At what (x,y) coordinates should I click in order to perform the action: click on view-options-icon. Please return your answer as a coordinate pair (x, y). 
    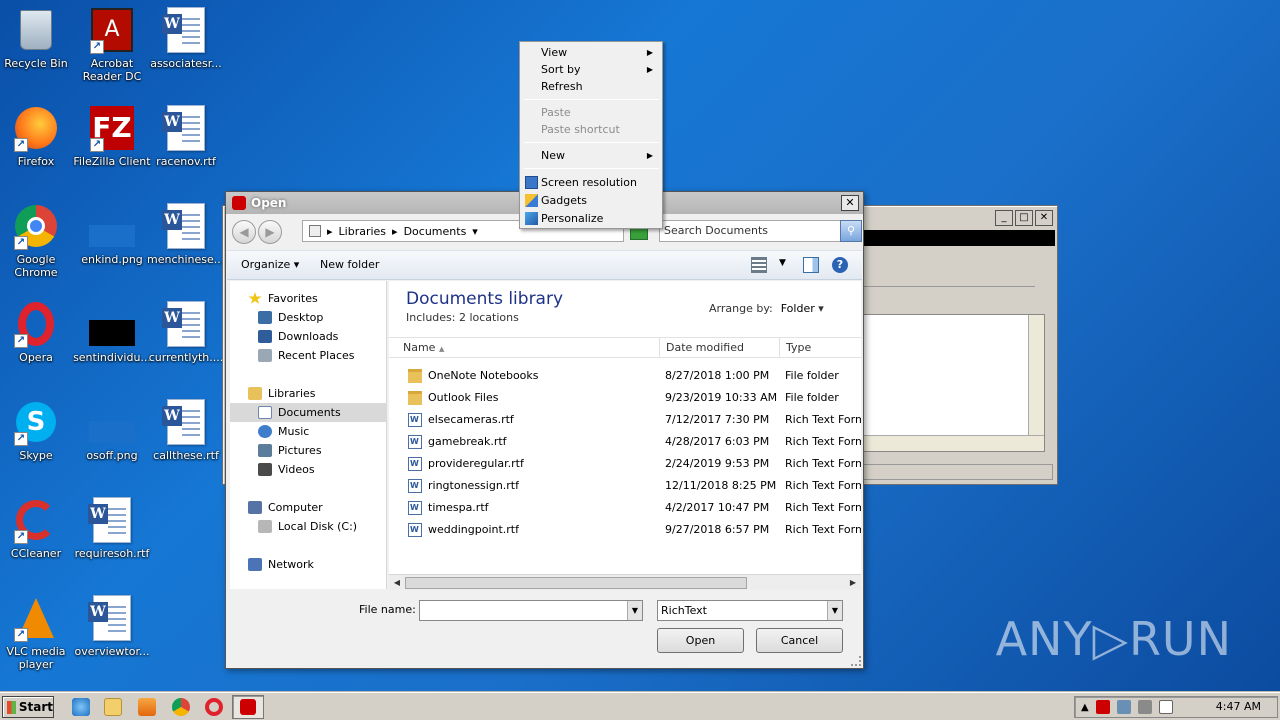
    Looking at the image, I should click on (759, 265).